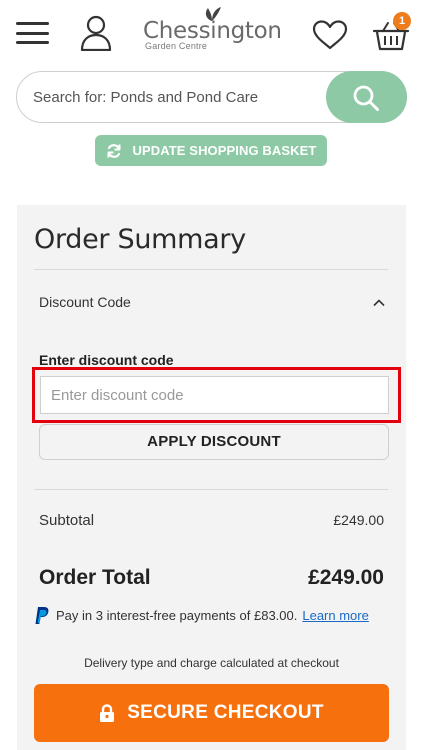 This screenshot has height=750, width=422. I want to click on chevron-up-icon, so click(379, 304).